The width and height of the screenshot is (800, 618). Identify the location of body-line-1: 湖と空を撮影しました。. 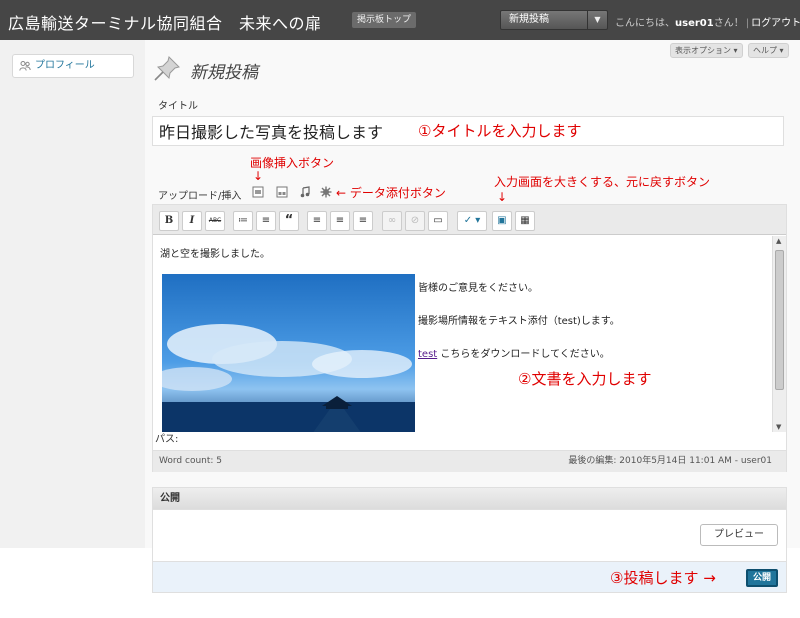
(215, 254).